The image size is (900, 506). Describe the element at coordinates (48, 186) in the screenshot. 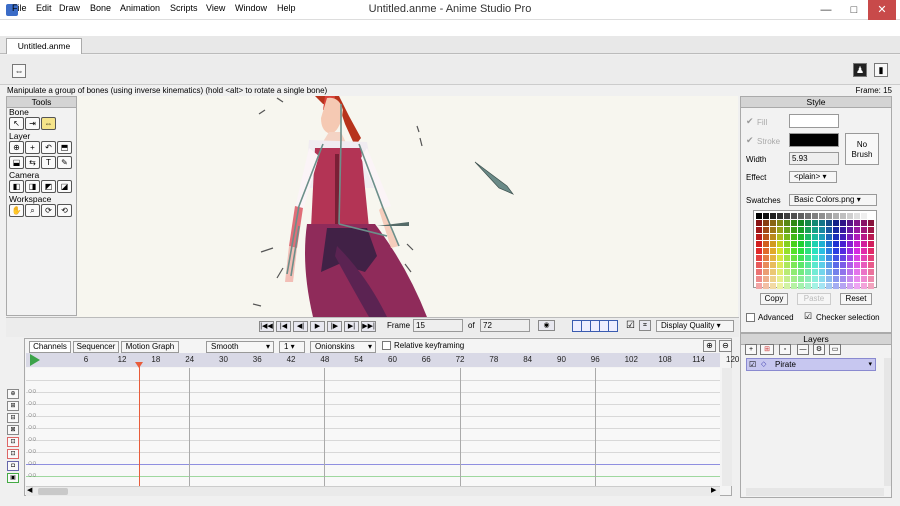

I see `camera-roll-icon: ◩` at that location.